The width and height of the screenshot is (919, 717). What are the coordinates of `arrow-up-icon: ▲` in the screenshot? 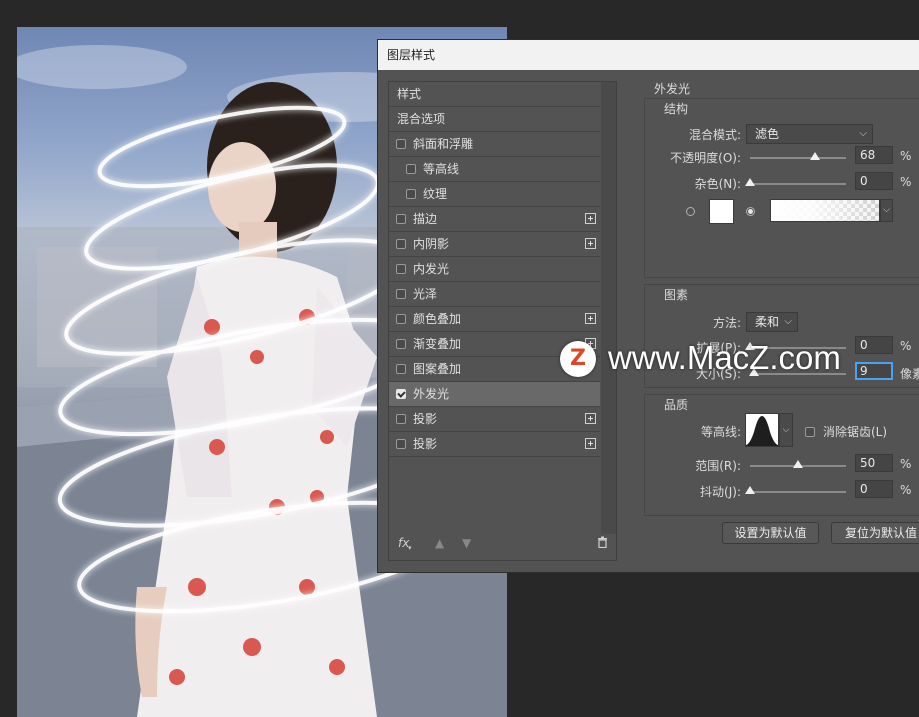 It's located at (439, 543).